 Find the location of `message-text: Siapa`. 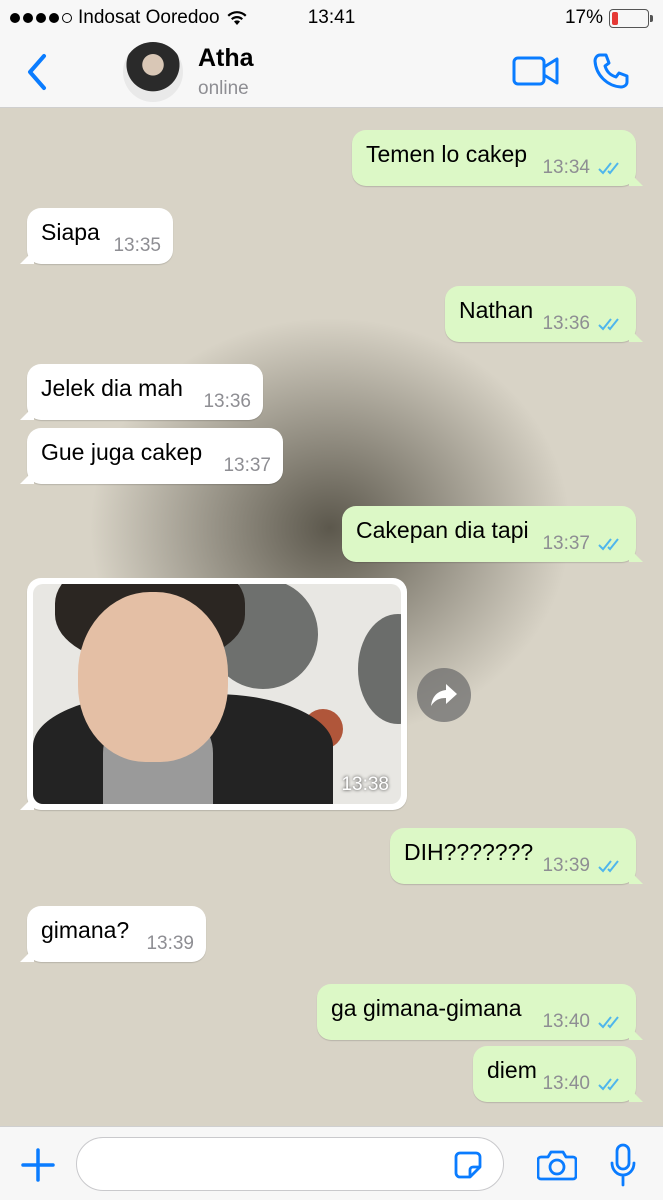

message-text: Siapa is located at coordinates (70, 232).